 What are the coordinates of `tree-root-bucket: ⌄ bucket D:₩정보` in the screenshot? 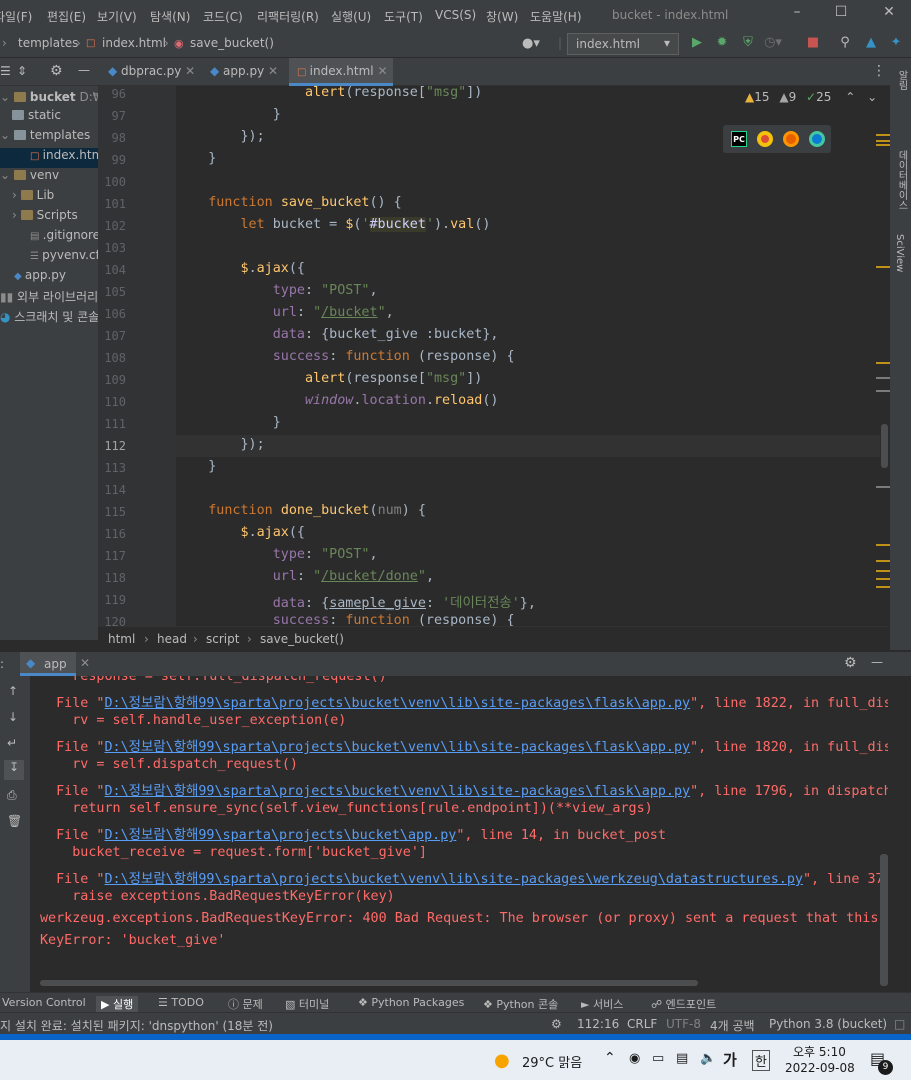 It's located at (49, 98).